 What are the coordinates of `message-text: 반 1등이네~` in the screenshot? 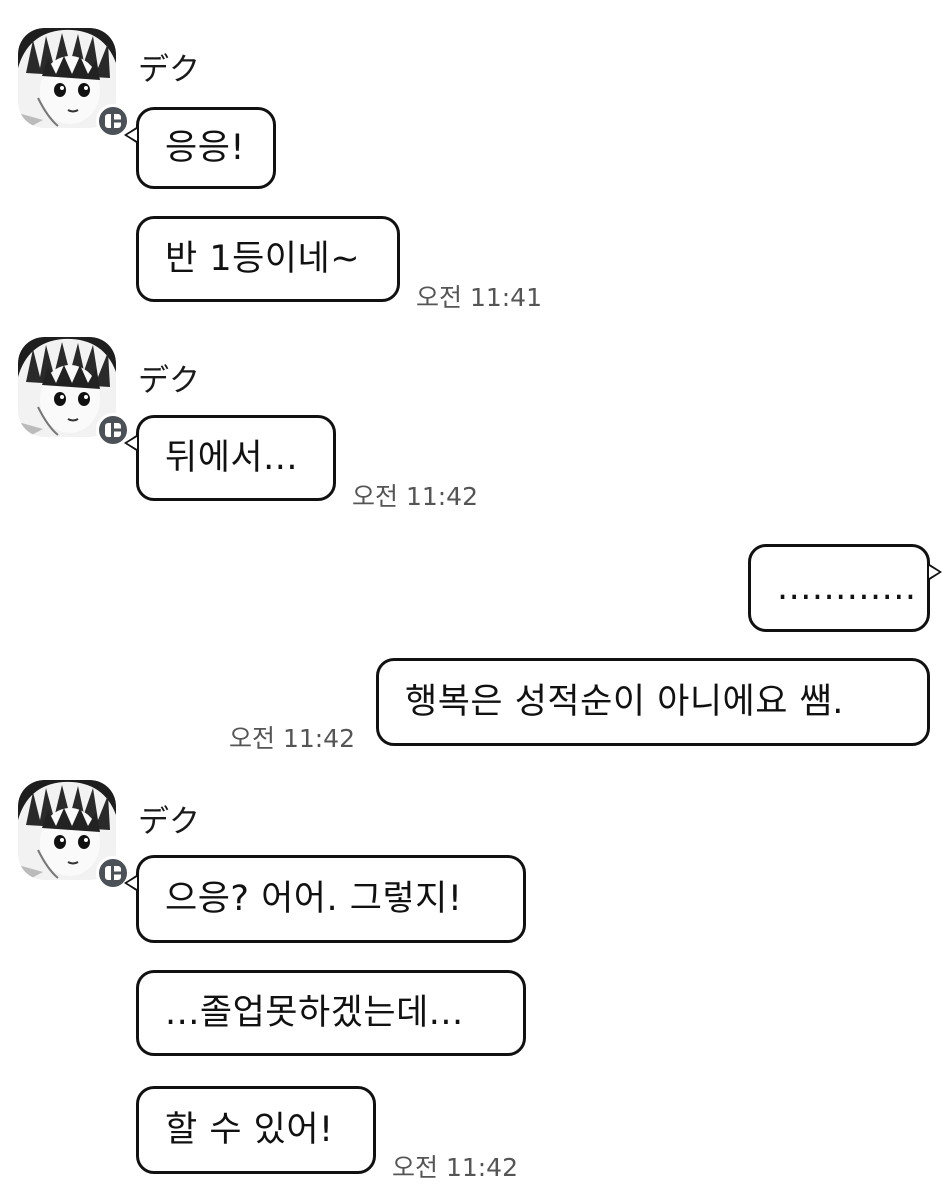 It's located at (263, 258).